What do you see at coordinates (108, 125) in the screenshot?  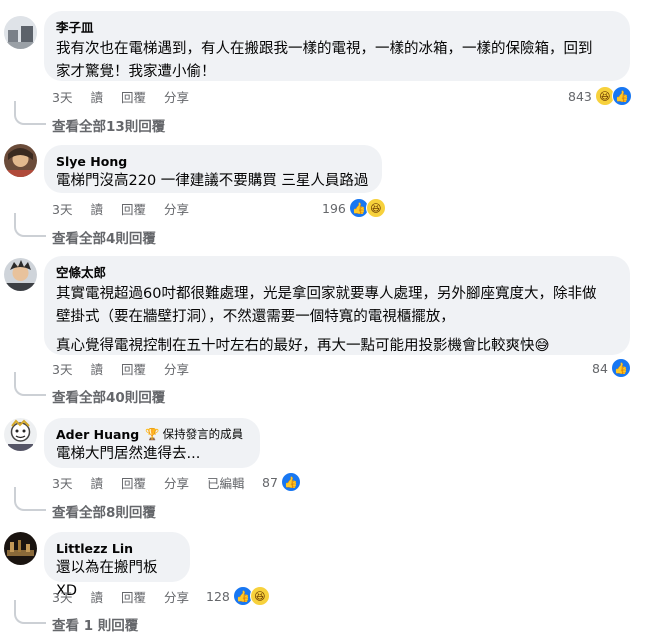 I see `view-replies-label: 查看全部13則回覆` at bounding box center [108, 125].